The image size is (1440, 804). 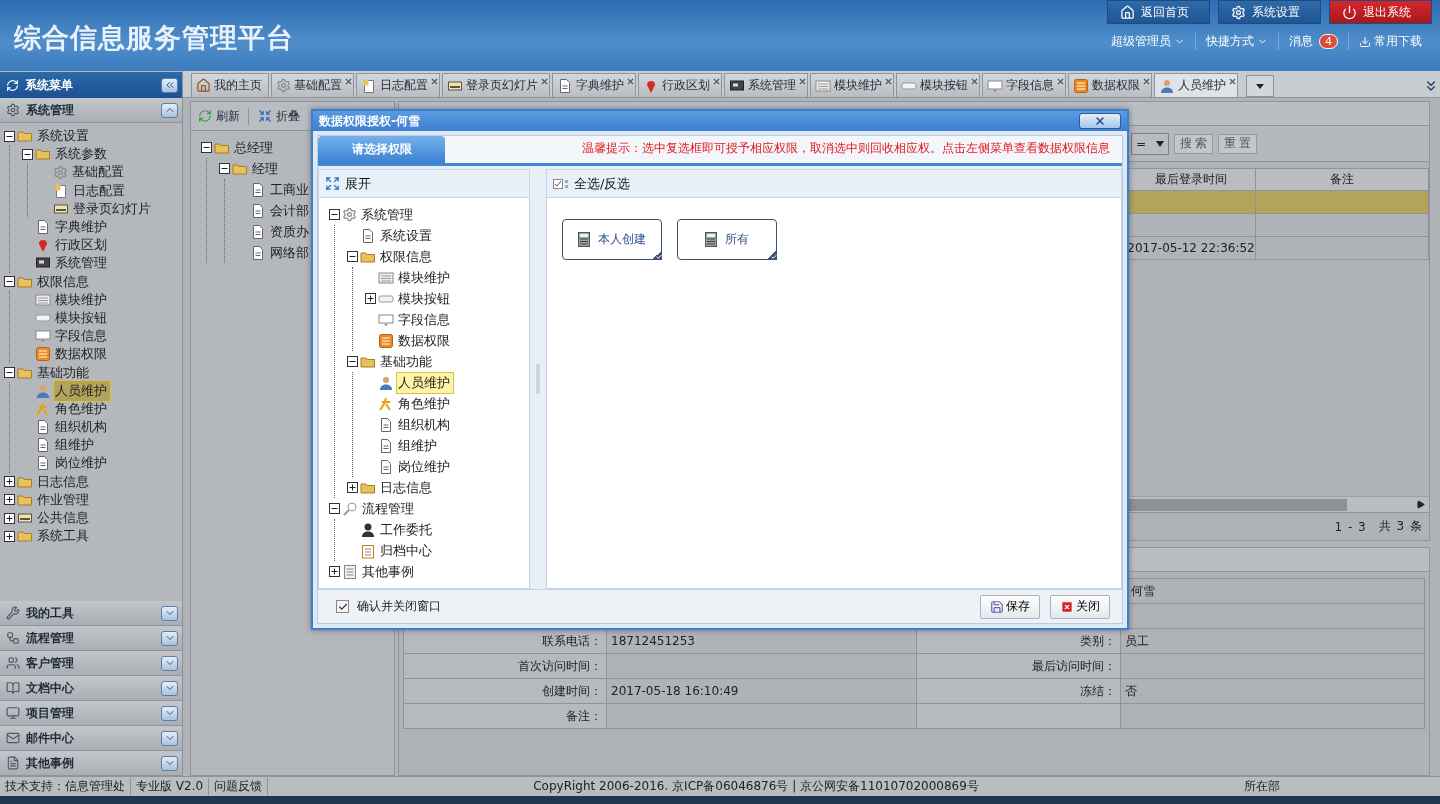 I want to click on close-button, so click(x=1100, y=121).